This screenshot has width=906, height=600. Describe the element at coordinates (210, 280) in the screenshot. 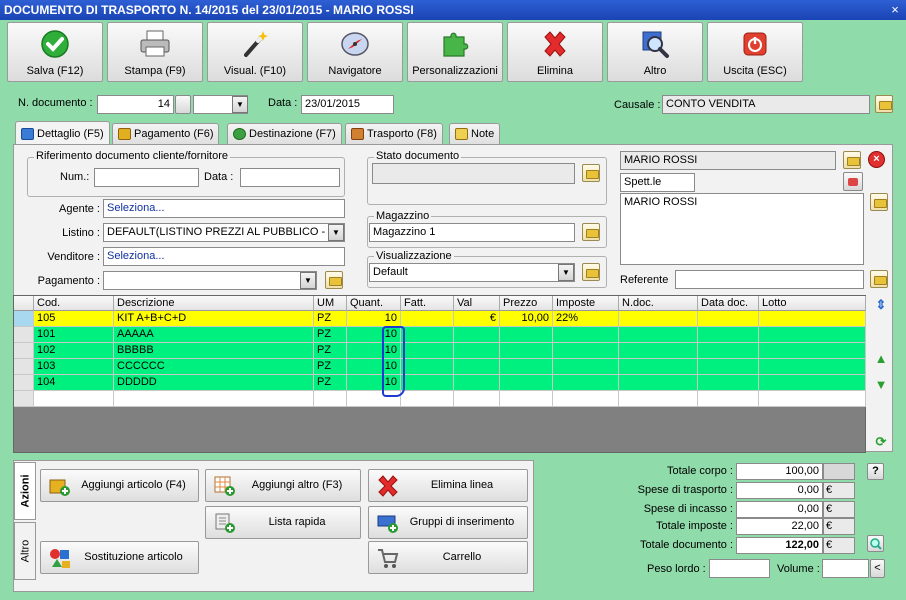

I see `payment-select` at that location.